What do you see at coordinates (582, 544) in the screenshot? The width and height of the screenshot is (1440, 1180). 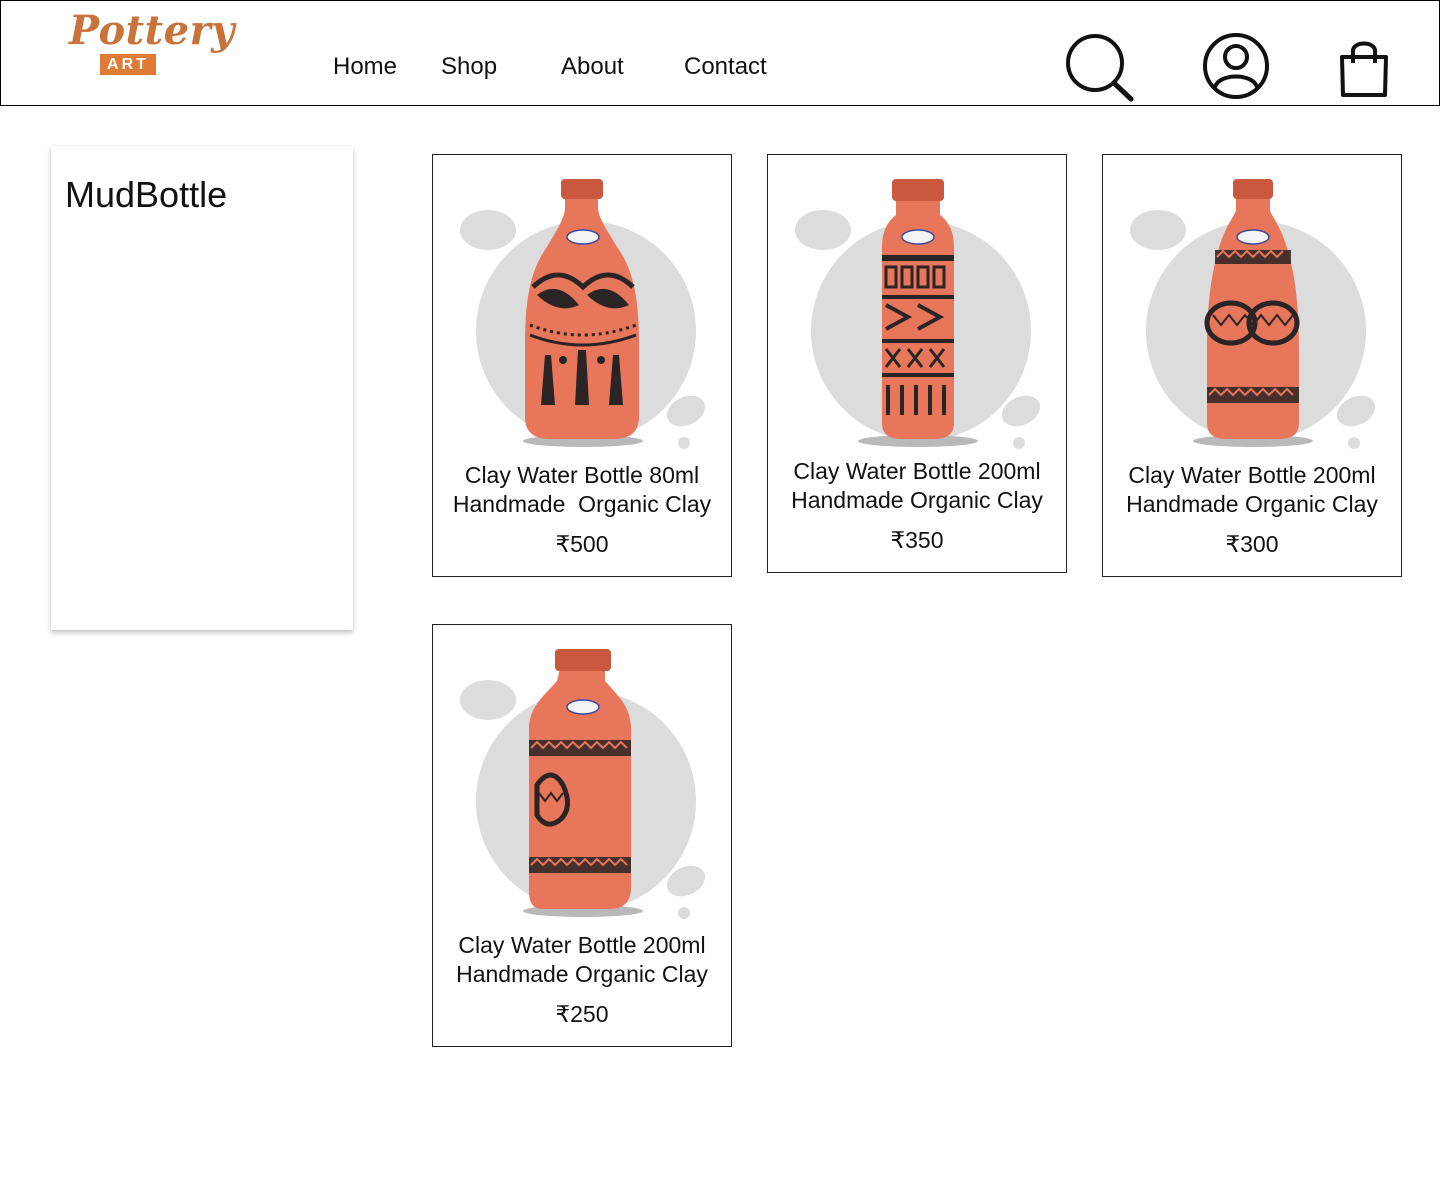 I see `product-price: ₹500` at bounding box center [582, 544].